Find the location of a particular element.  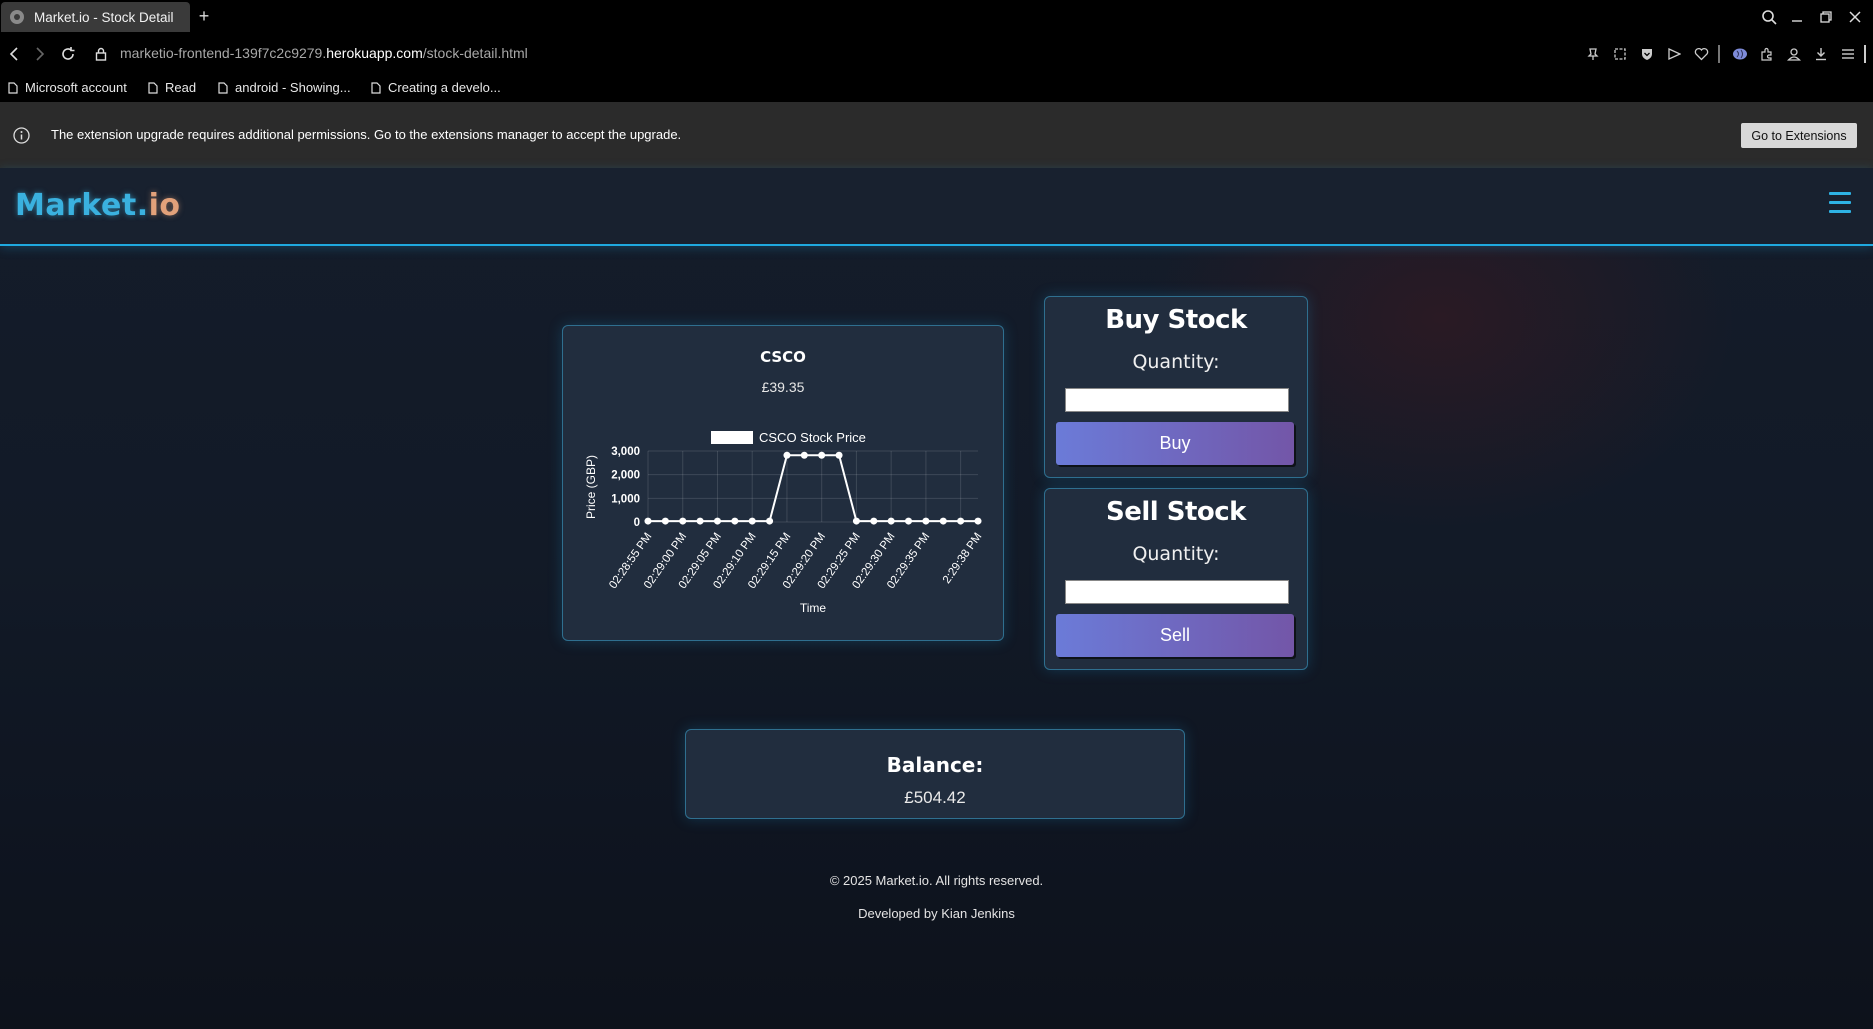

download-icon is located at coordinates (1821, 54).